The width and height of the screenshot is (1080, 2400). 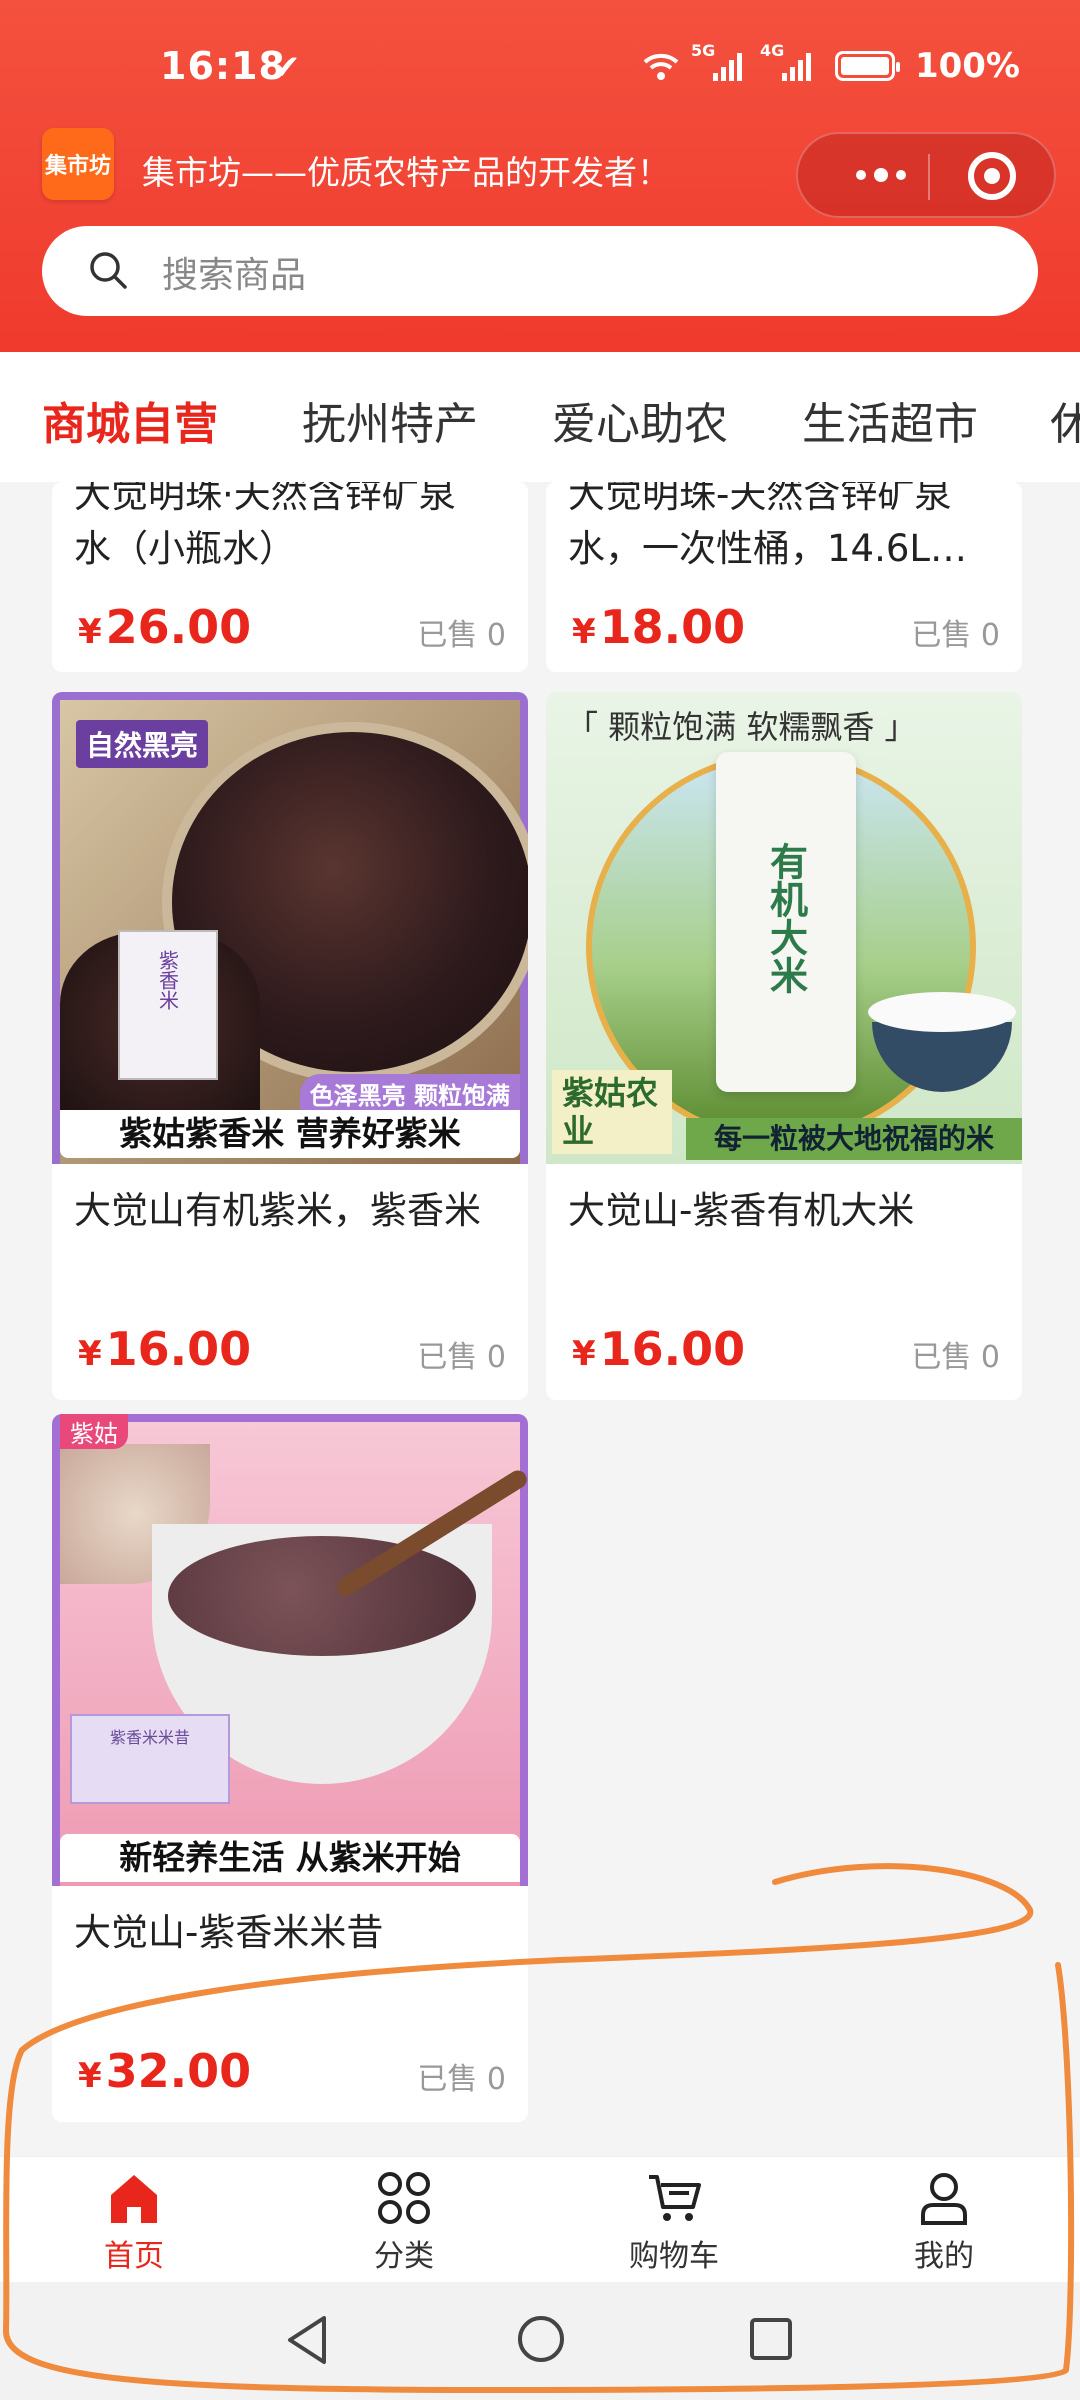 I want to click on search-placeholder: 搜索商品, so click(x=234, y=275).